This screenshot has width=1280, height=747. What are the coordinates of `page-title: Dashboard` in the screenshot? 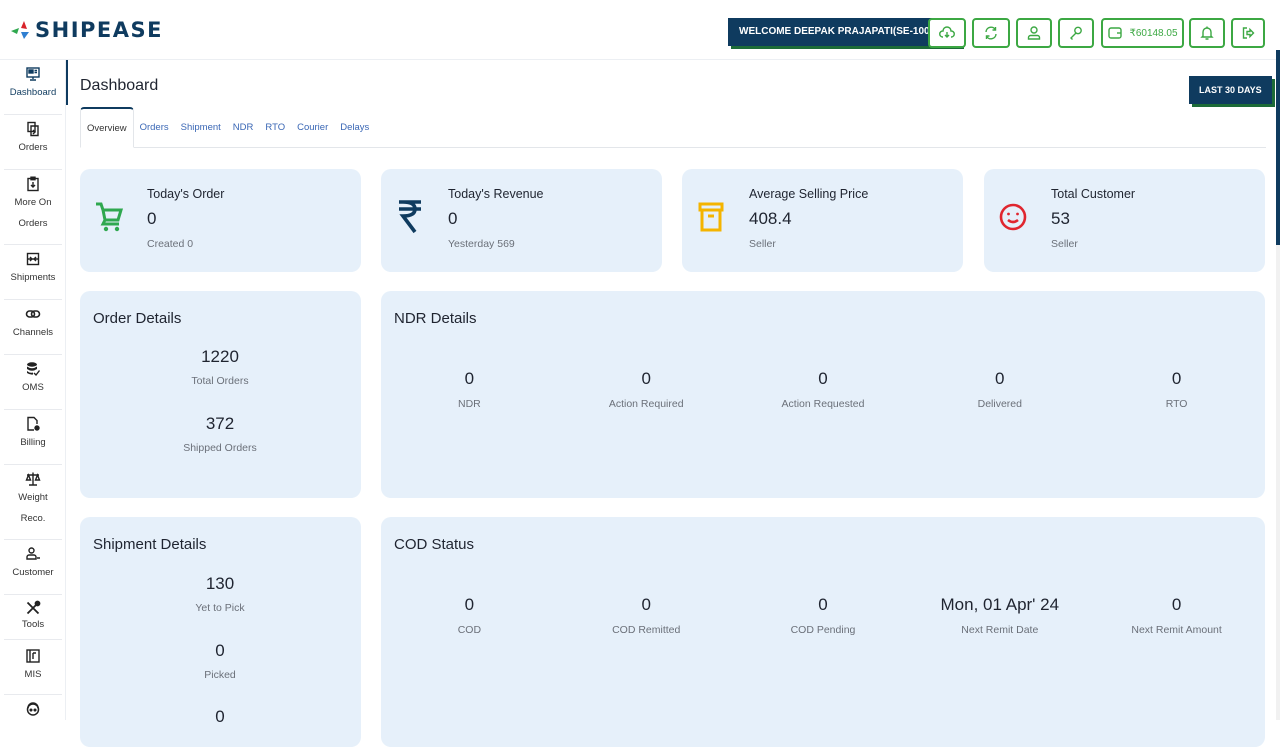 It's located at (119, 85).